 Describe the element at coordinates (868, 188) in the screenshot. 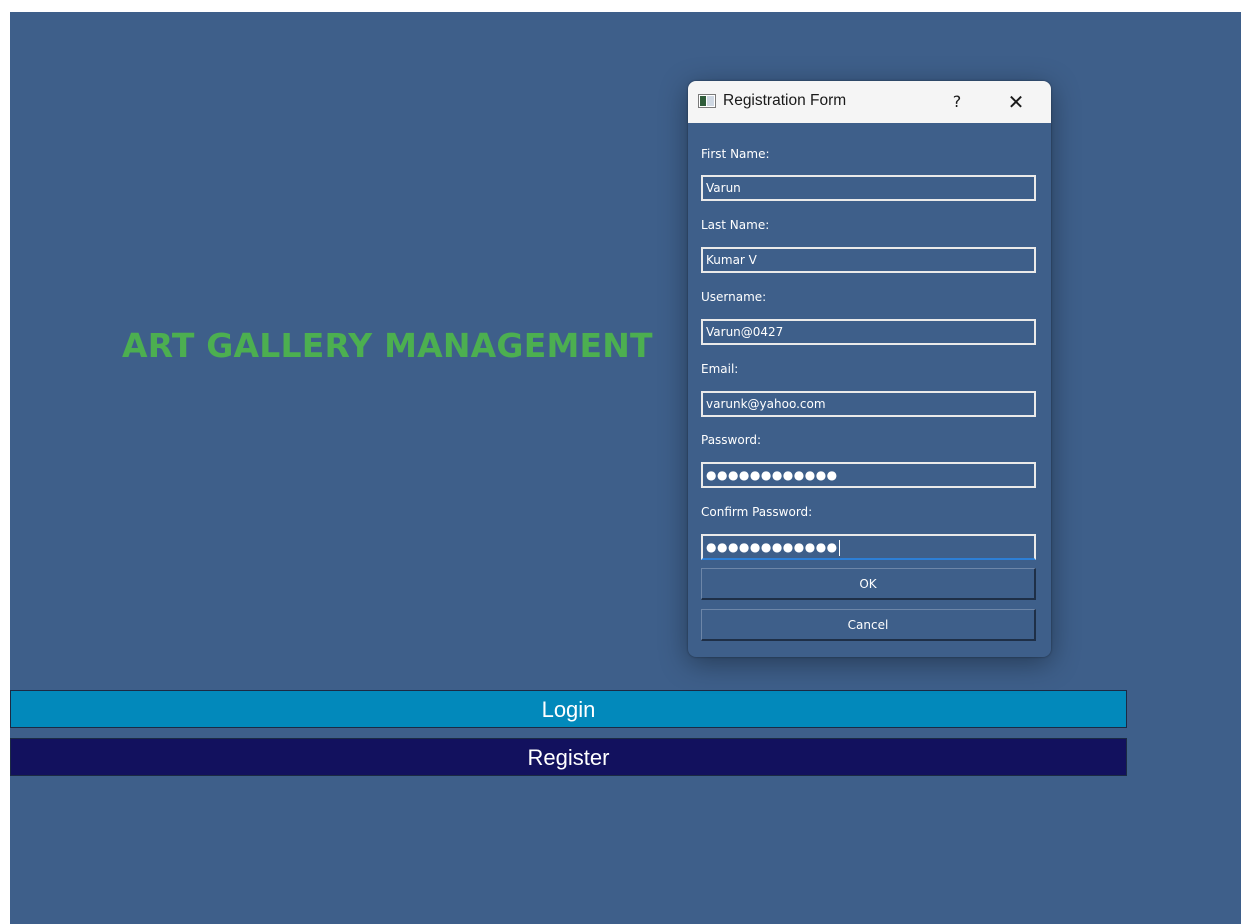

I see `first-name-input: Varun` at that location.